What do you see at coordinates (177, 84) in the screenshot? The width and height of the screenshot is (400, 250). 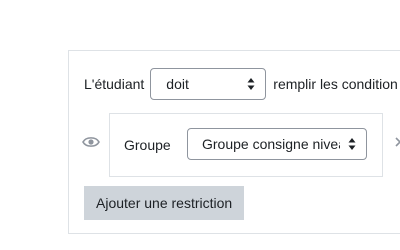 I see `must-select-value: doit` at bounding box center [177, 84].